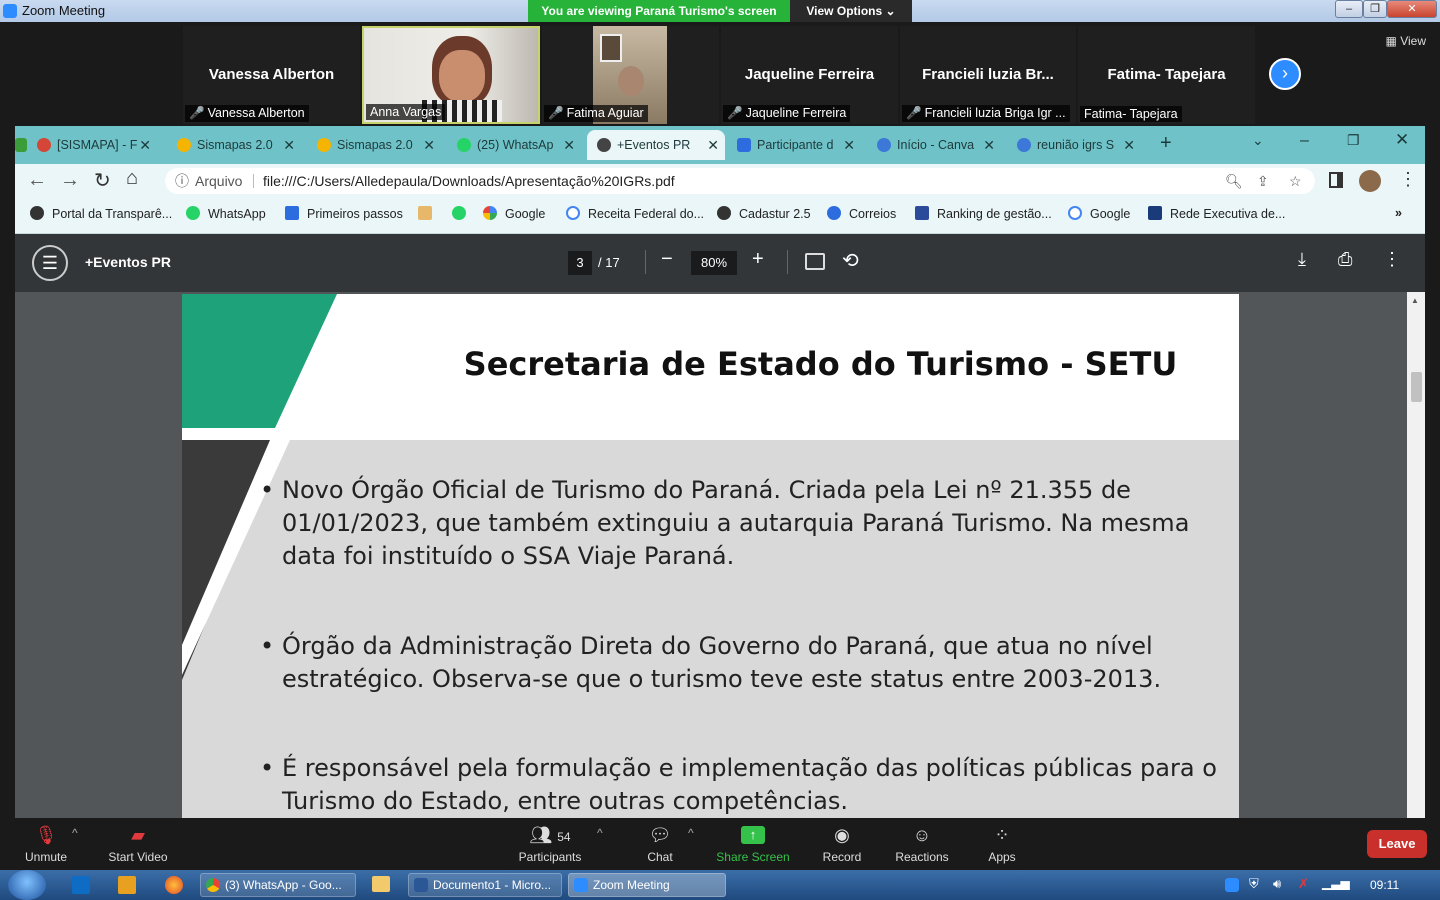 The image size is (1440, 900). What do you see at coordinates (667, 259) in the screenshot?
I see `zoom-out-icon: −` at bounding box center [667, 259].